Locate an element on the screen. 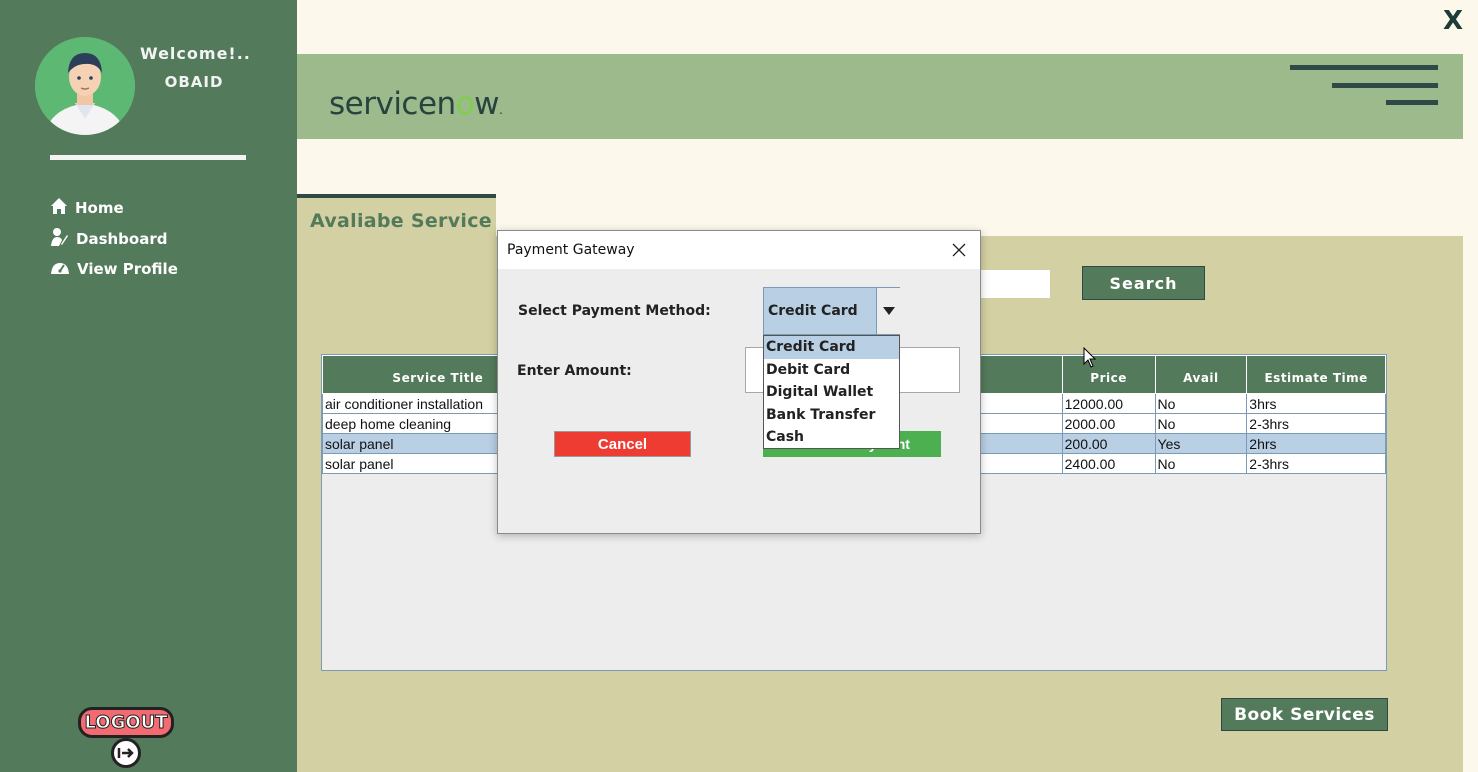  payment-method-select: Credit Card is located at coordinates (831, 311).